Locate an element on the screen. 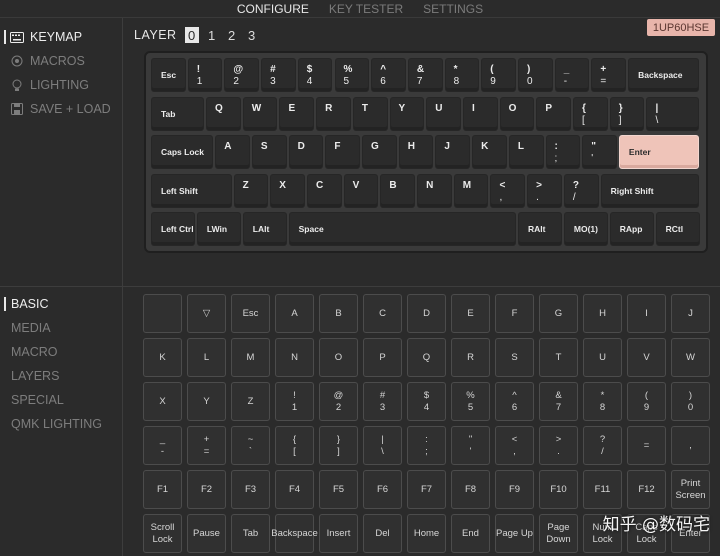  keycode-print-screen: Print Screen is located at coordinates (690, 489).